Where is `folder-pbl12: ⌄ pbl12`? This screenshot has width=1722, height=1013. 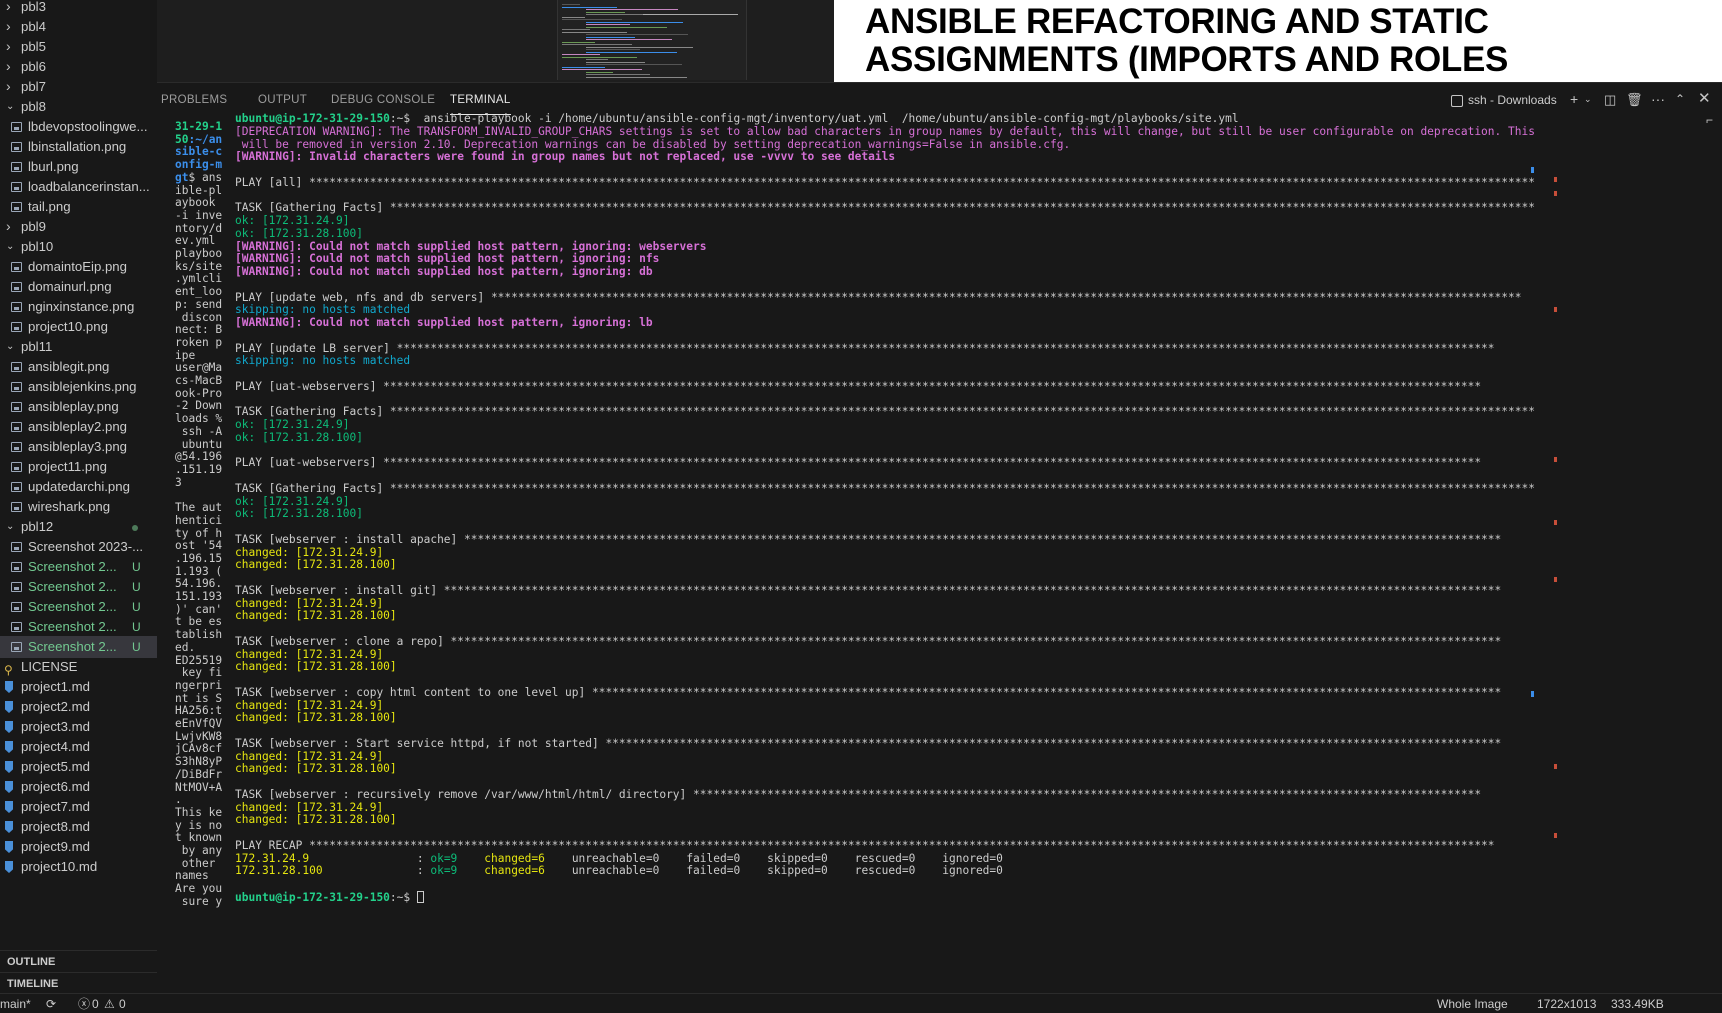
folder-pbl12: ⌄ pbl12 is located at coordinates (78, 527).